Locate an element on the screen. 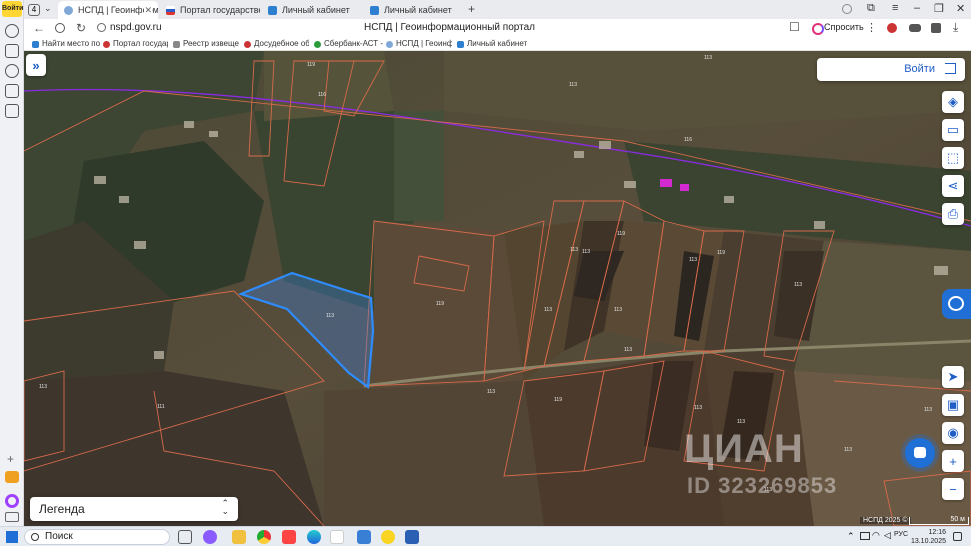 This screenshot has width=971, height=546. url-field: nspd.gov.ru is located at coordinates (136, 27).